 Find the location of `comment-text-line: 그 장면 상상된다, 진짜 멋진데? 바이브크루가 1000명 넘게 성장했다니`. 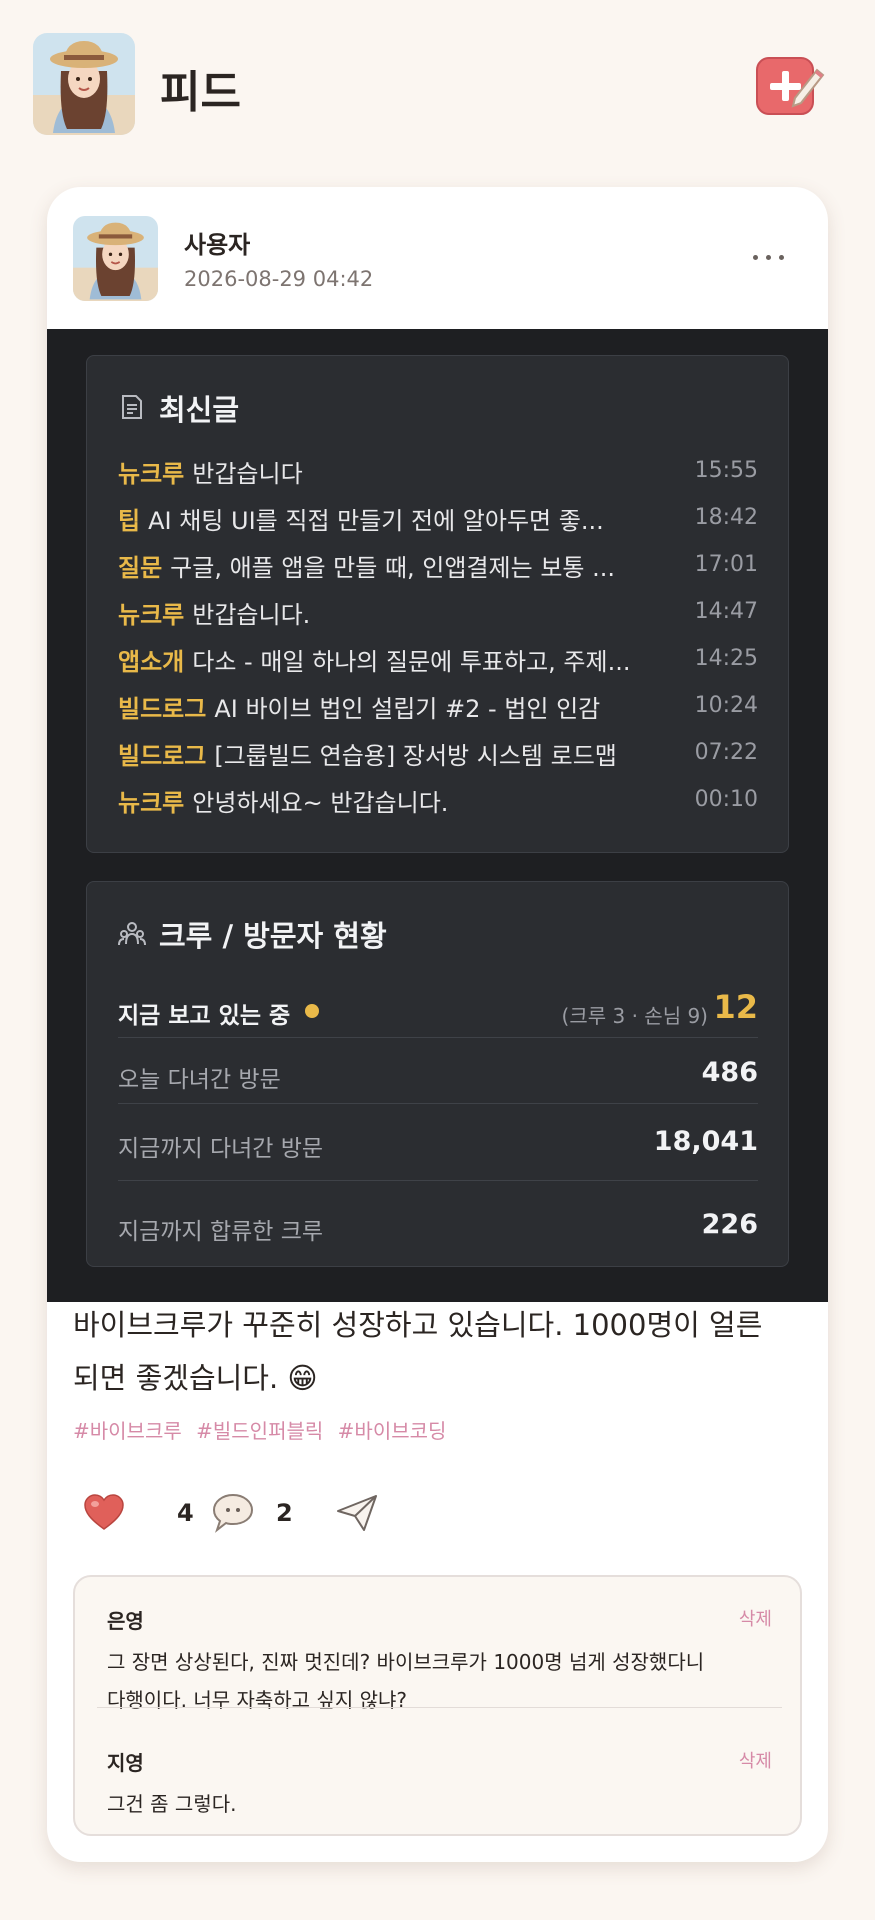

comment-text-line: 그 장면 상상된다, 진짜 멋진데? 바이브크루가 1000명 넘게 성장했다니 is located at coordinates (406, 1662).